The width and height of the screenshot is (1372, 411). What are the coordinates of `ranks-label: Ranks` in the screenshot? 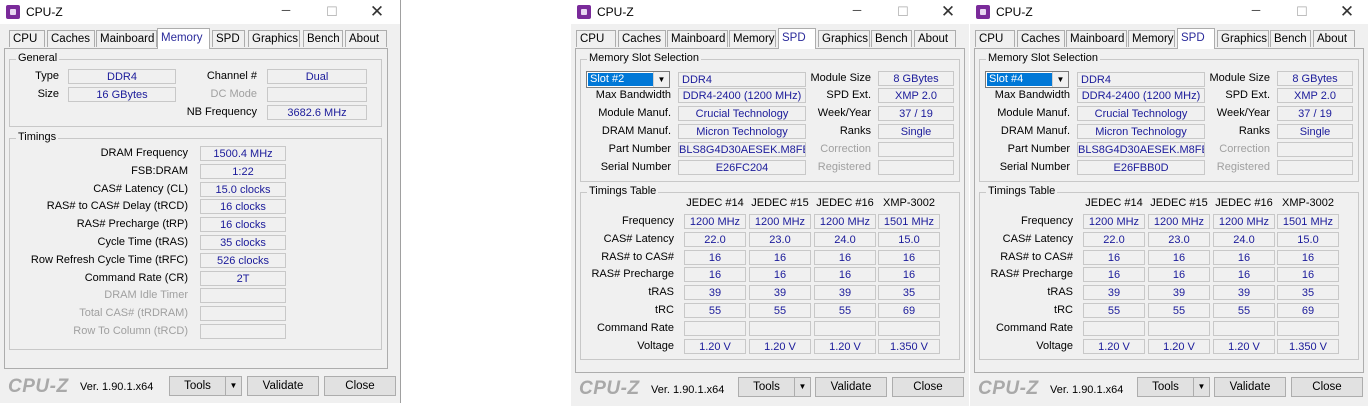 It's located at (855, 131).